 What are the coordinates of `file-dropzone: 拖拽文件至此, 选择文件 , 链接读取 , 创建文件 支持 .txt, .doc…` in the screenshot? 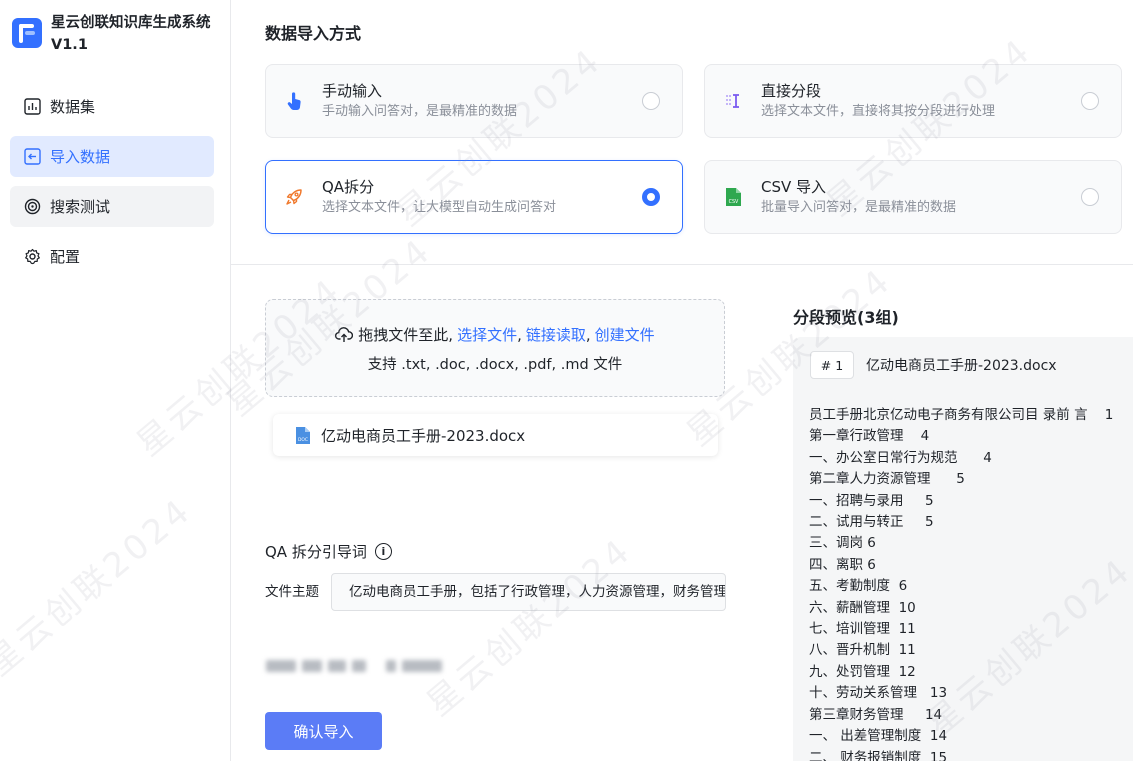 It's located at (495, 348).